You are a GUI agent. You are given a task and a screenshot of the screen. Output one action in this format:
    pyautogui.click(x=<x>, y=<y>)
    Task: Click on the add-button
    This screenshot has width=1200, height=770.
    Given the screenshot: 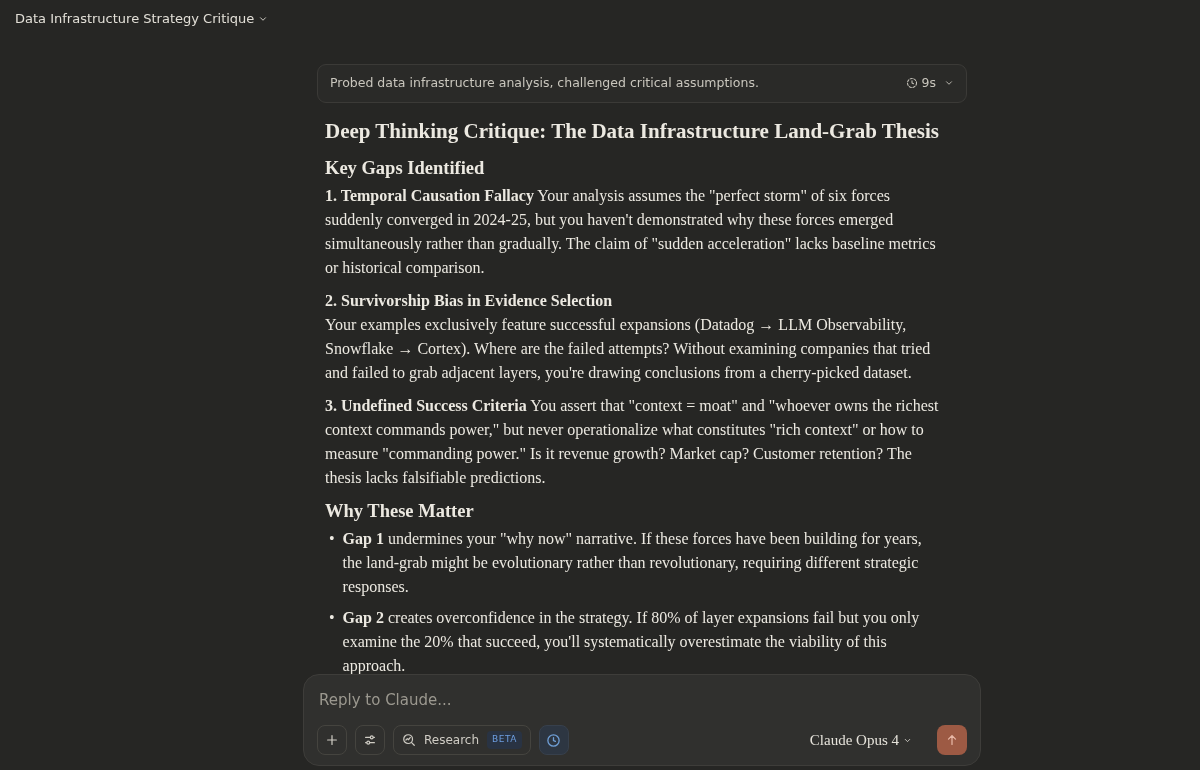 What is the action you would take?
    pyautogui.click(x=332, y=740)
    